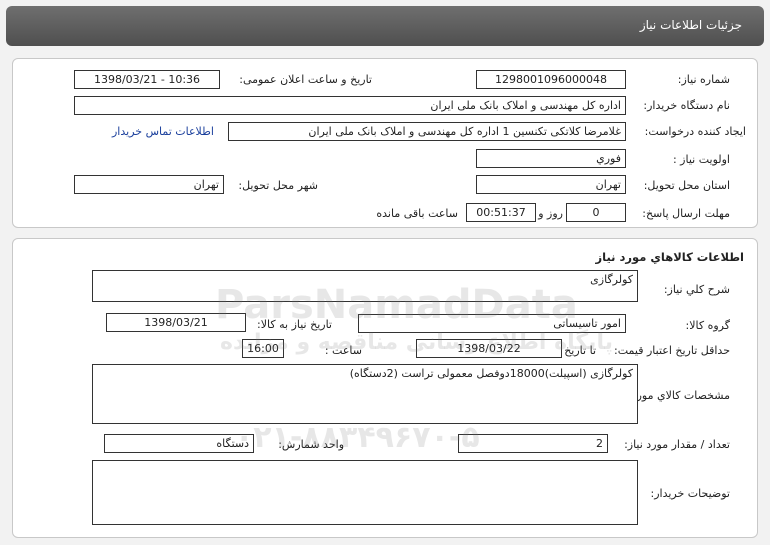 This screenshot has height=545, width=770. I want to click on group-field: امور تاسیساتی, so click(492, 323).